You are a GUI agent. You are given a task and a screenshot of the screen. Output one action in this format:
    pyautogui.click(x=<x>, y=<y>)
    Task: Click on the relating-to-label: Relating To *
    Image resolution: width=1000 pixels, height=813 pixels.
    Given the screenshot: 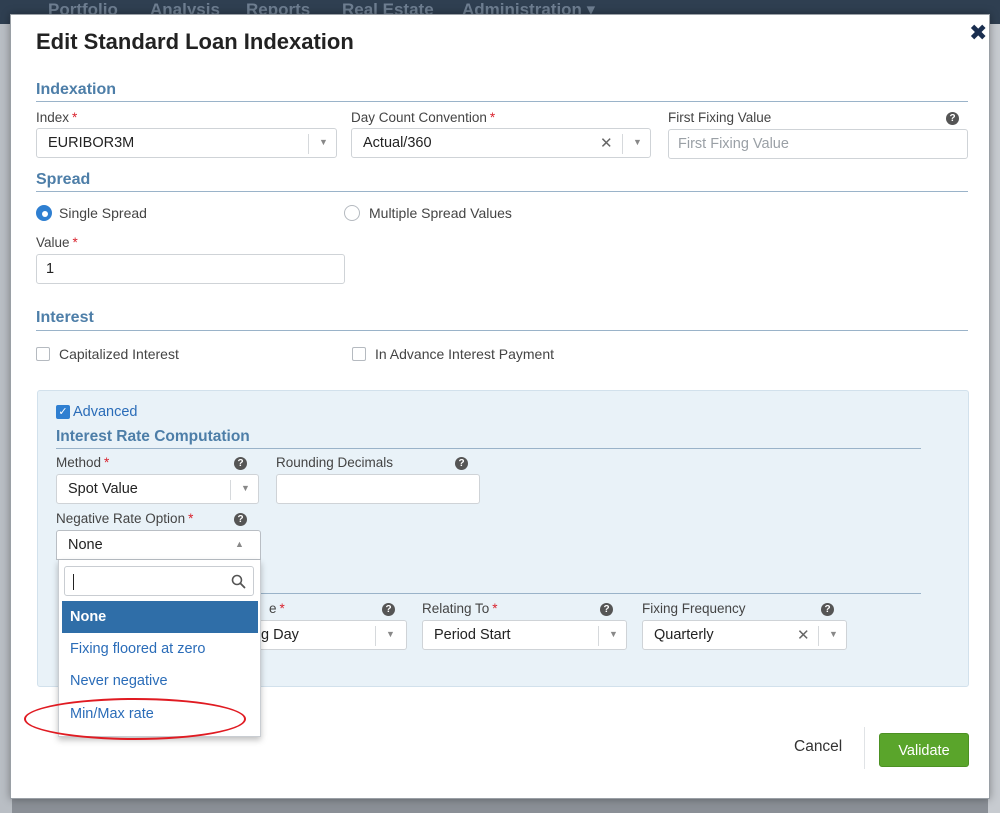 What is the action you would take?
    pyautogui.click(x=460, y=608)
    